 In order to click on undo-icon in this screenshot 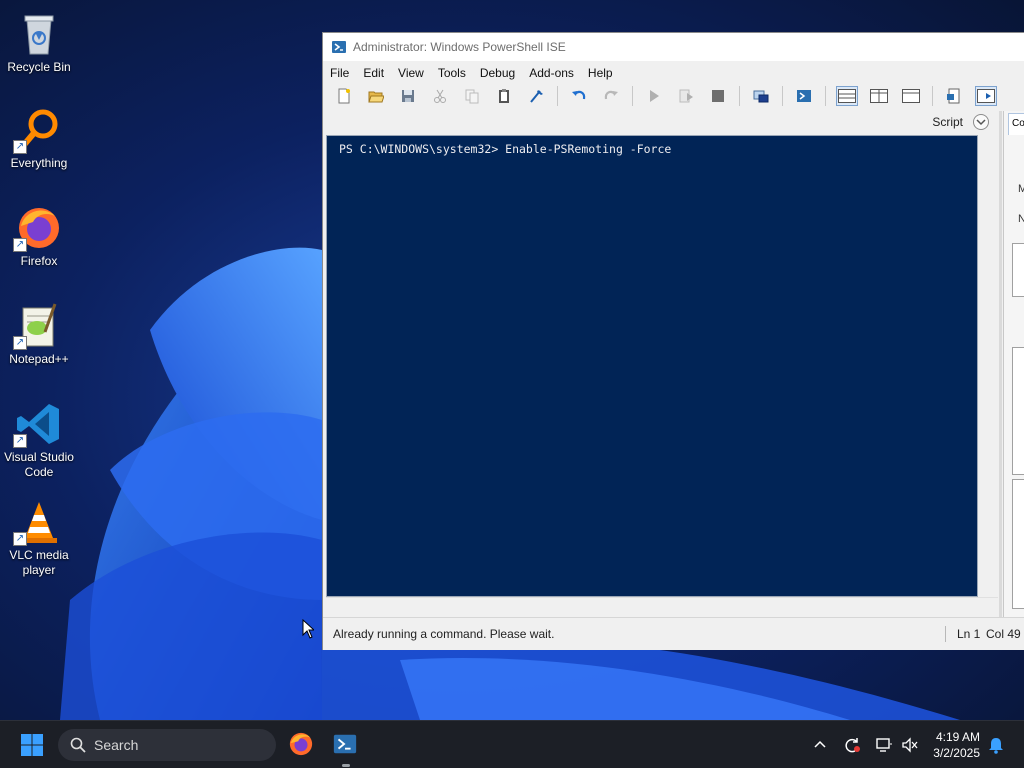, I will do `click(579, 95)`.